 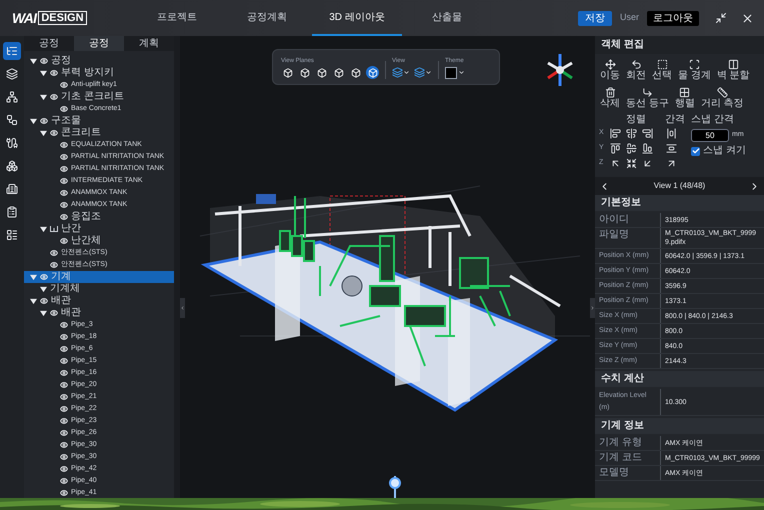 What do you see at coordinates (722, 98) in the screenshot?
I see `tool-button: 거리 측정` at bounding box center [722, 98].